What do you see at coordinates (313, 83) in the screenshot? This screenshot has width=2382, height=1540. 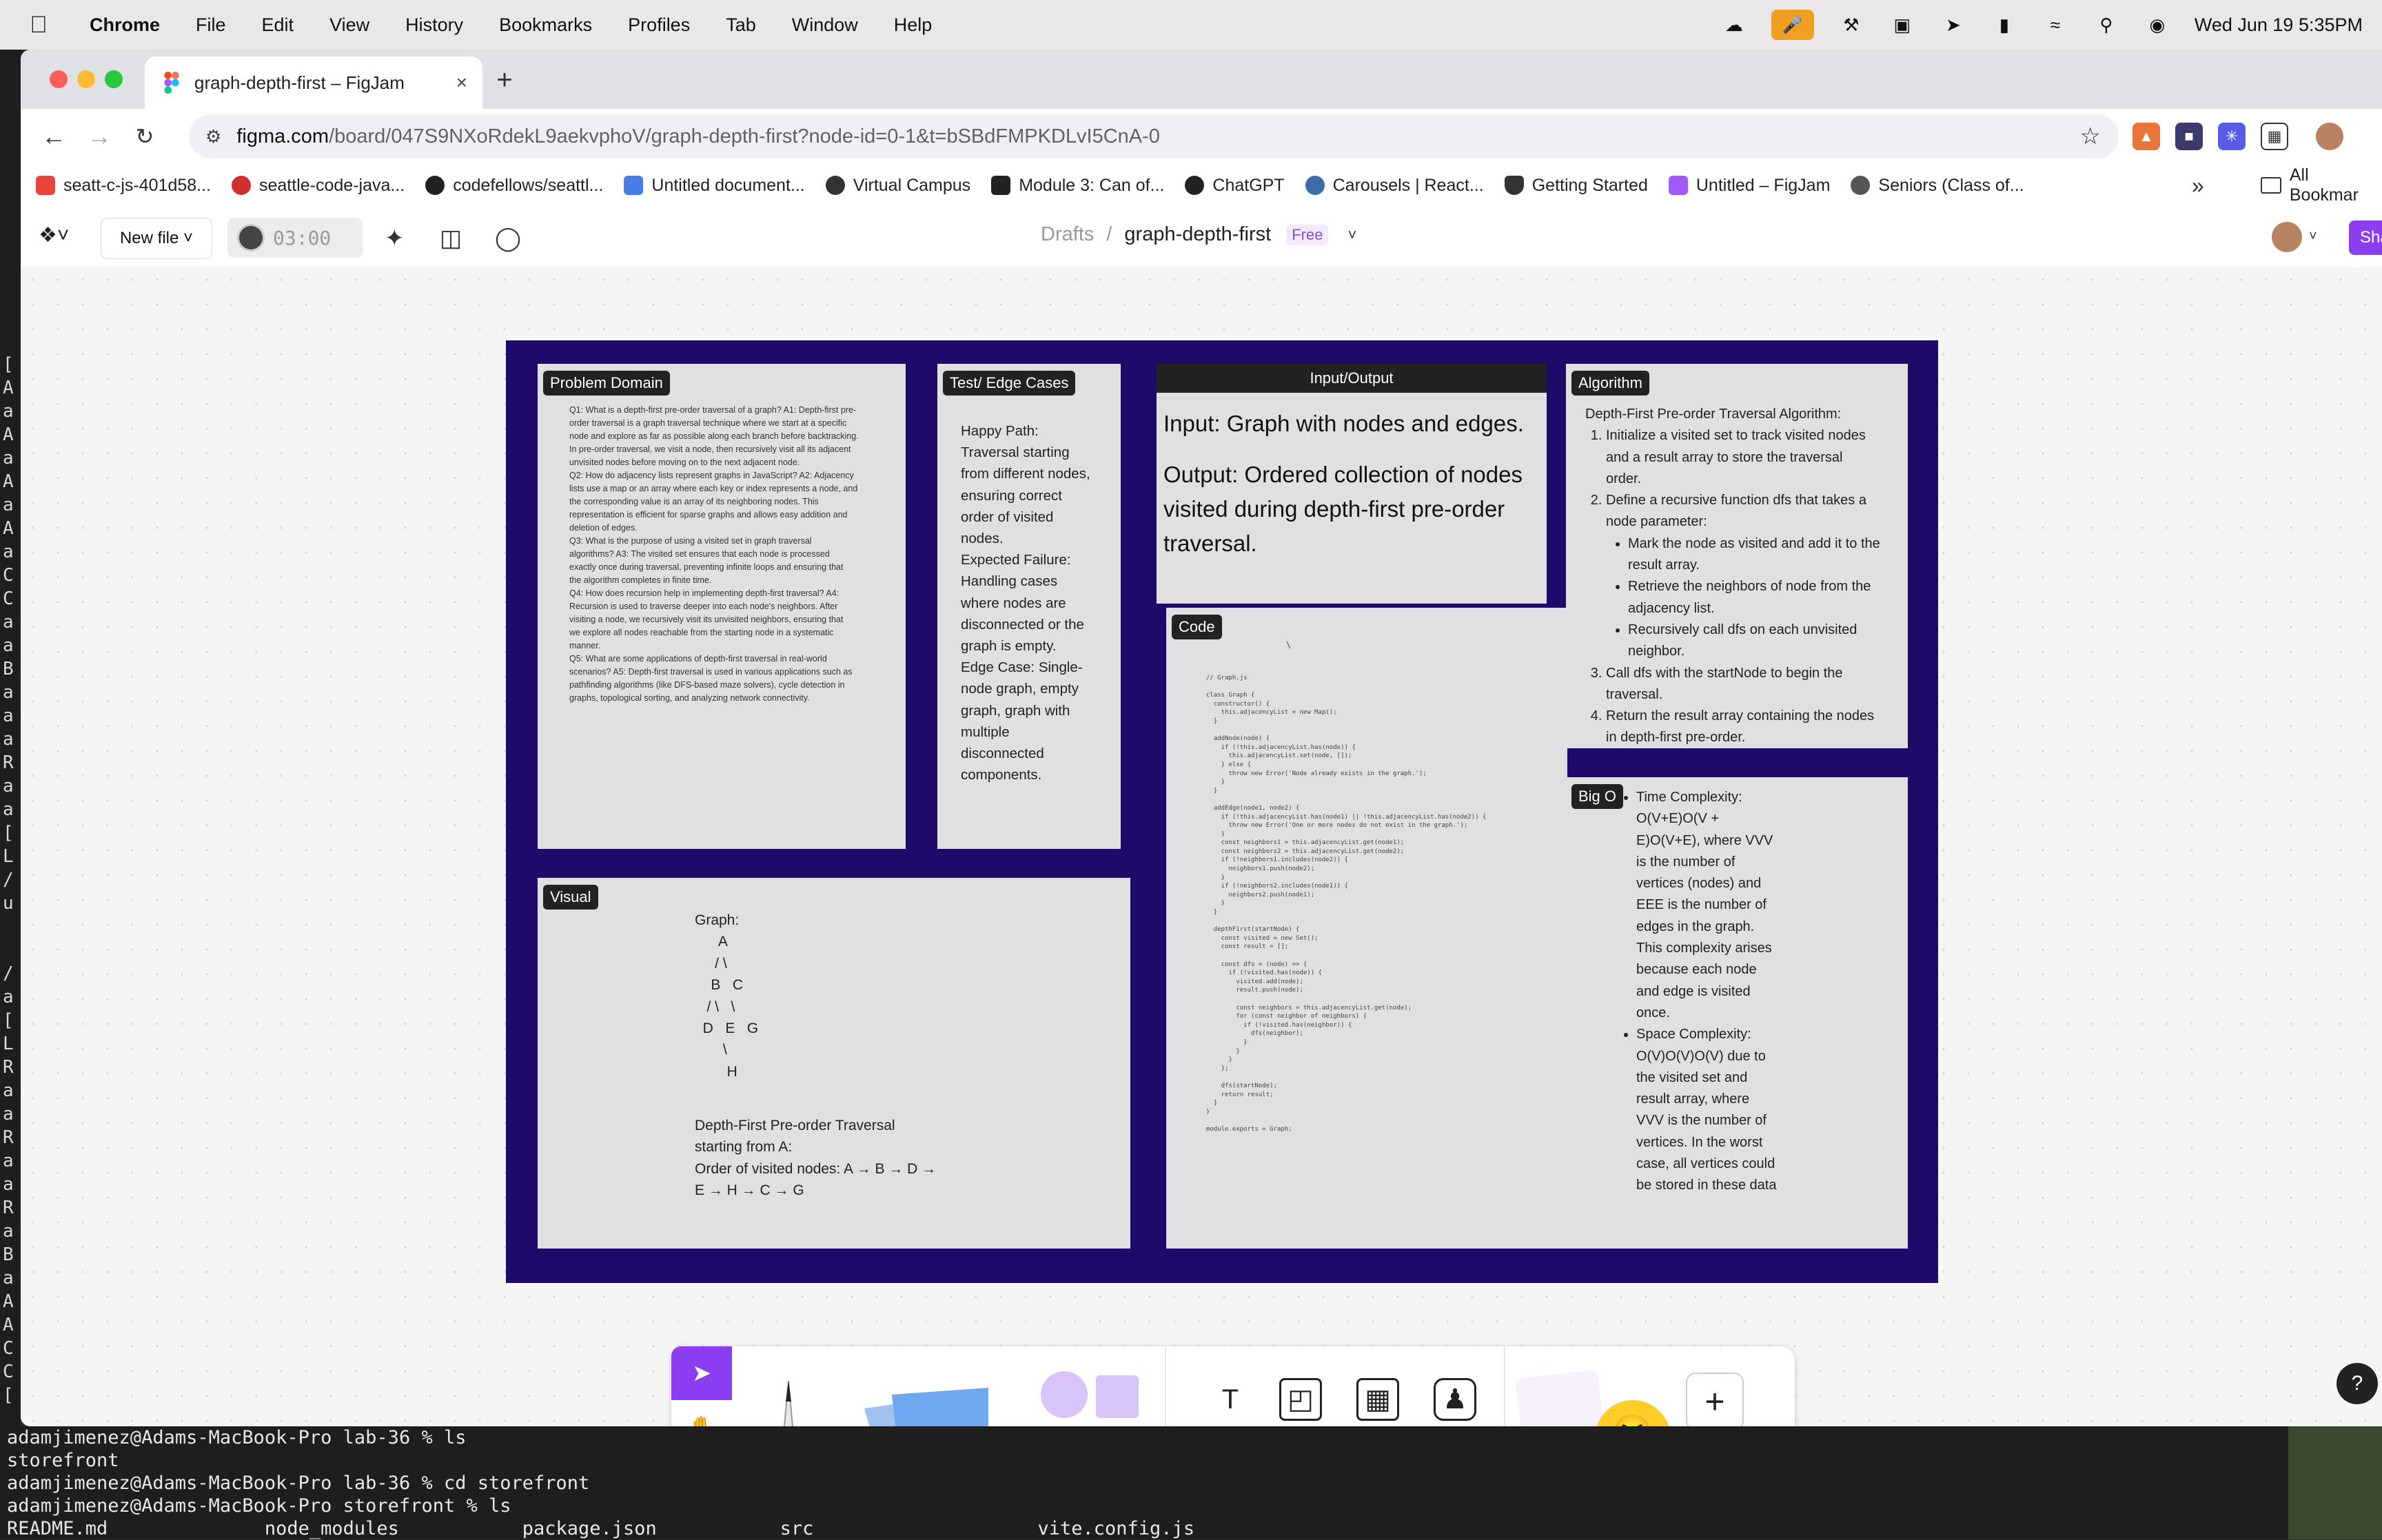 I see `tab-figjam: graph-depth-first – FigJam ×` at bounding box center [313, 83].